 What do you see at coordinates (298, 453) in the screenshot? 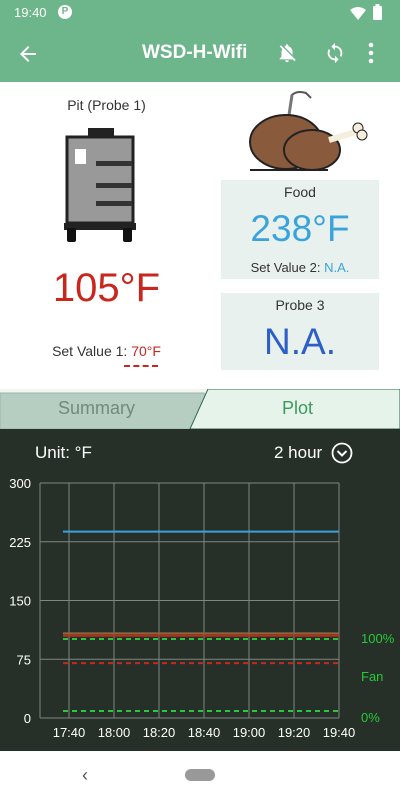
I see `time-range-label: 2 hour` at bounding box center [298, 453].